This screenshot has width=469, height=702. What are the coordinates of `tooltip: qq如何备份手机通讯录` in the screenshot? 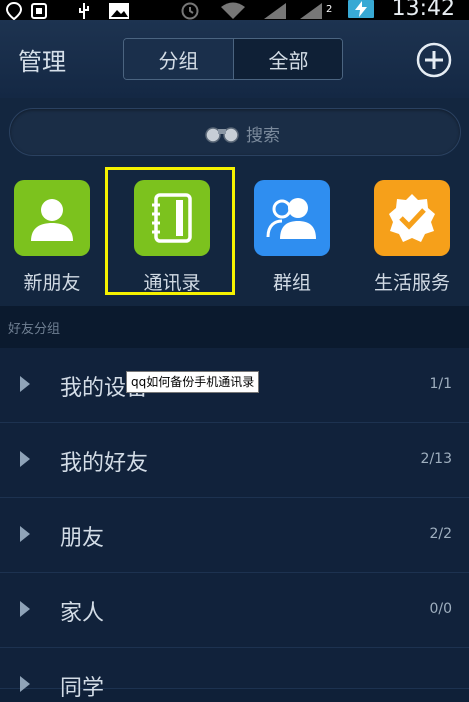 It's located at (193, 382).